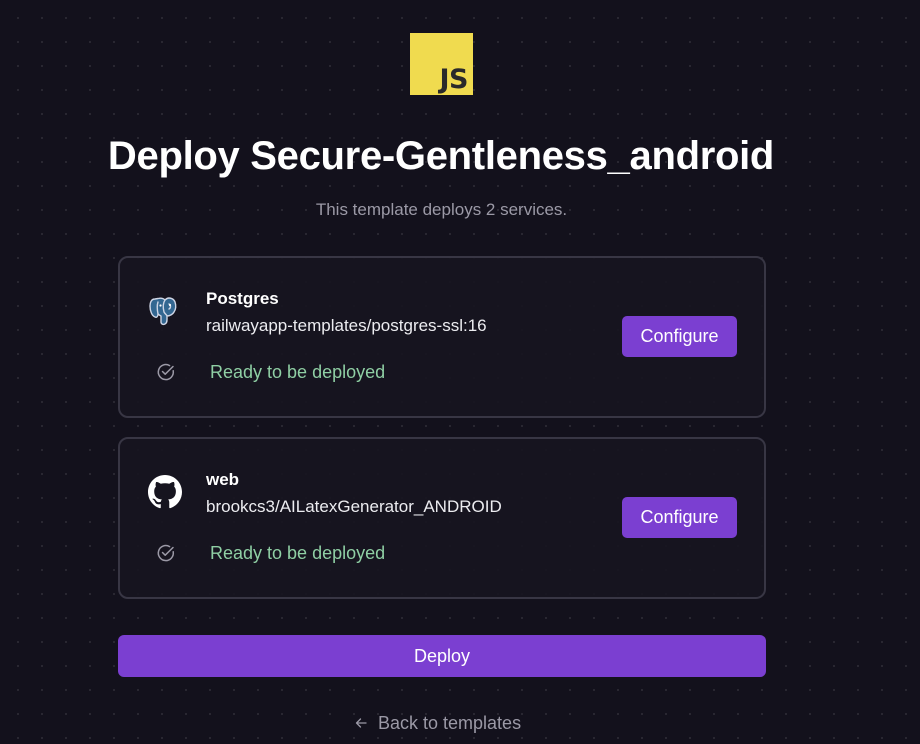  What do you see at coordinates (441, 156) in the screenshot?
I see `page-title: Deploy Secure-Gentleness_android` at bounding box center [441, 156].